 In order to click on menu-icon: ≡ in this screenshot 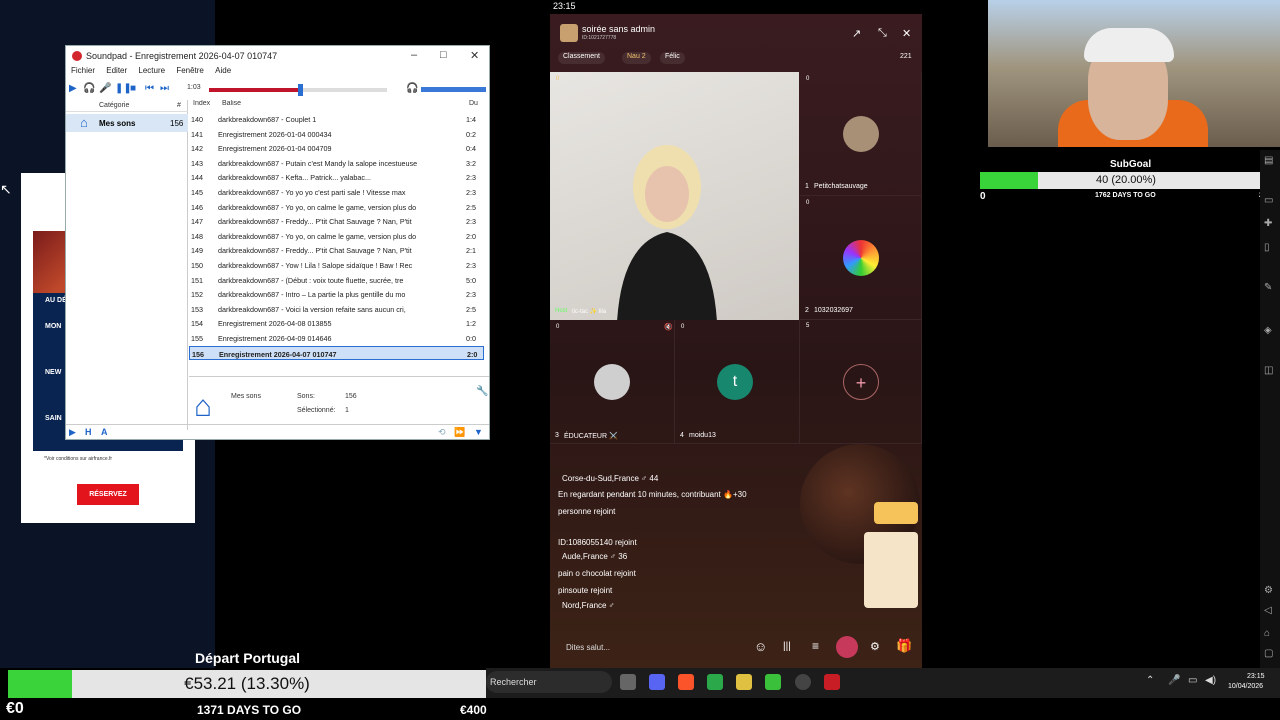, I will do `click(815, 646)`.